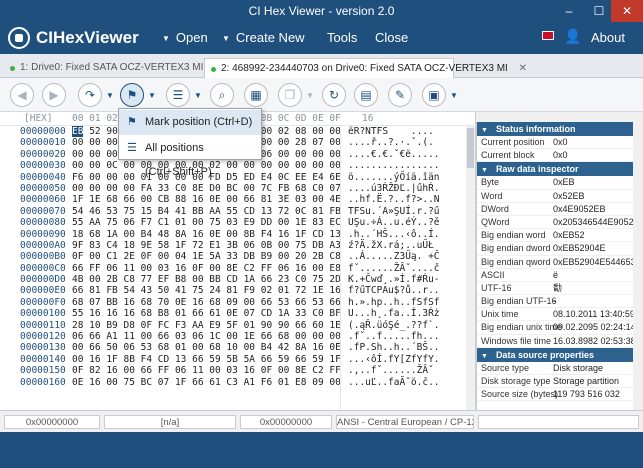  I want to click on forward-button: ▶, so click(54, 95).